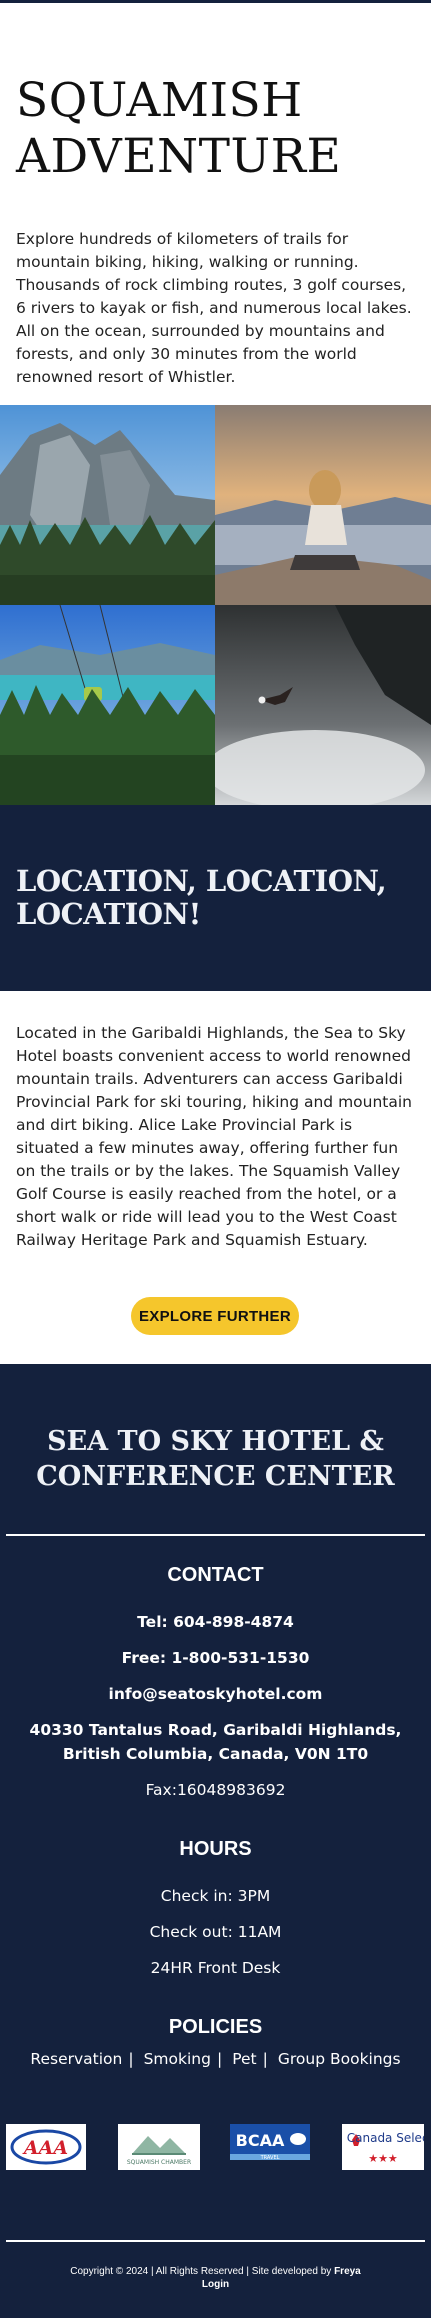  I want to click on hero-section: SQUAMISH ADVENTURE, so click(215, 93).